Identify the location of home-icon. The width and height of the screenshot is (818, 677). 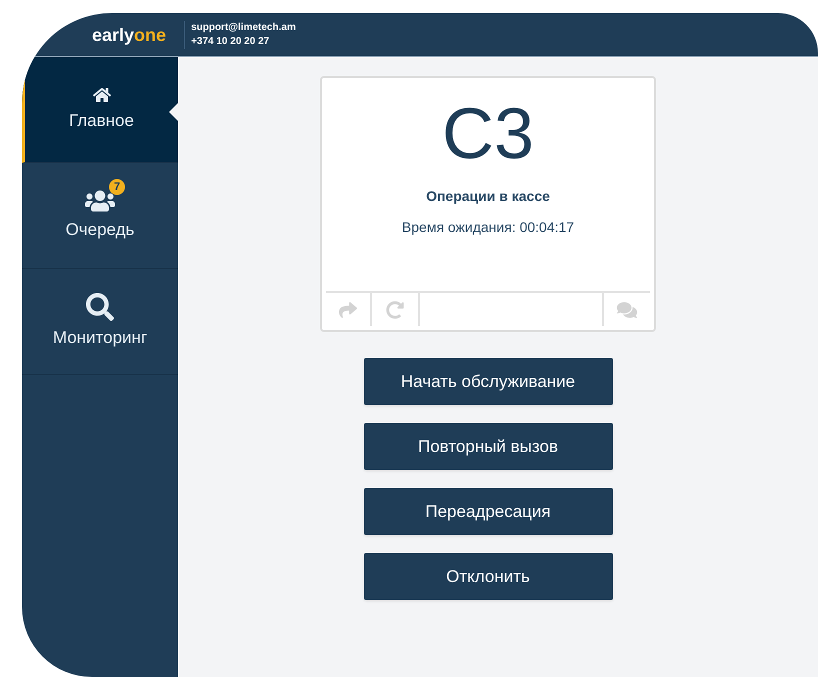
(101, 95).